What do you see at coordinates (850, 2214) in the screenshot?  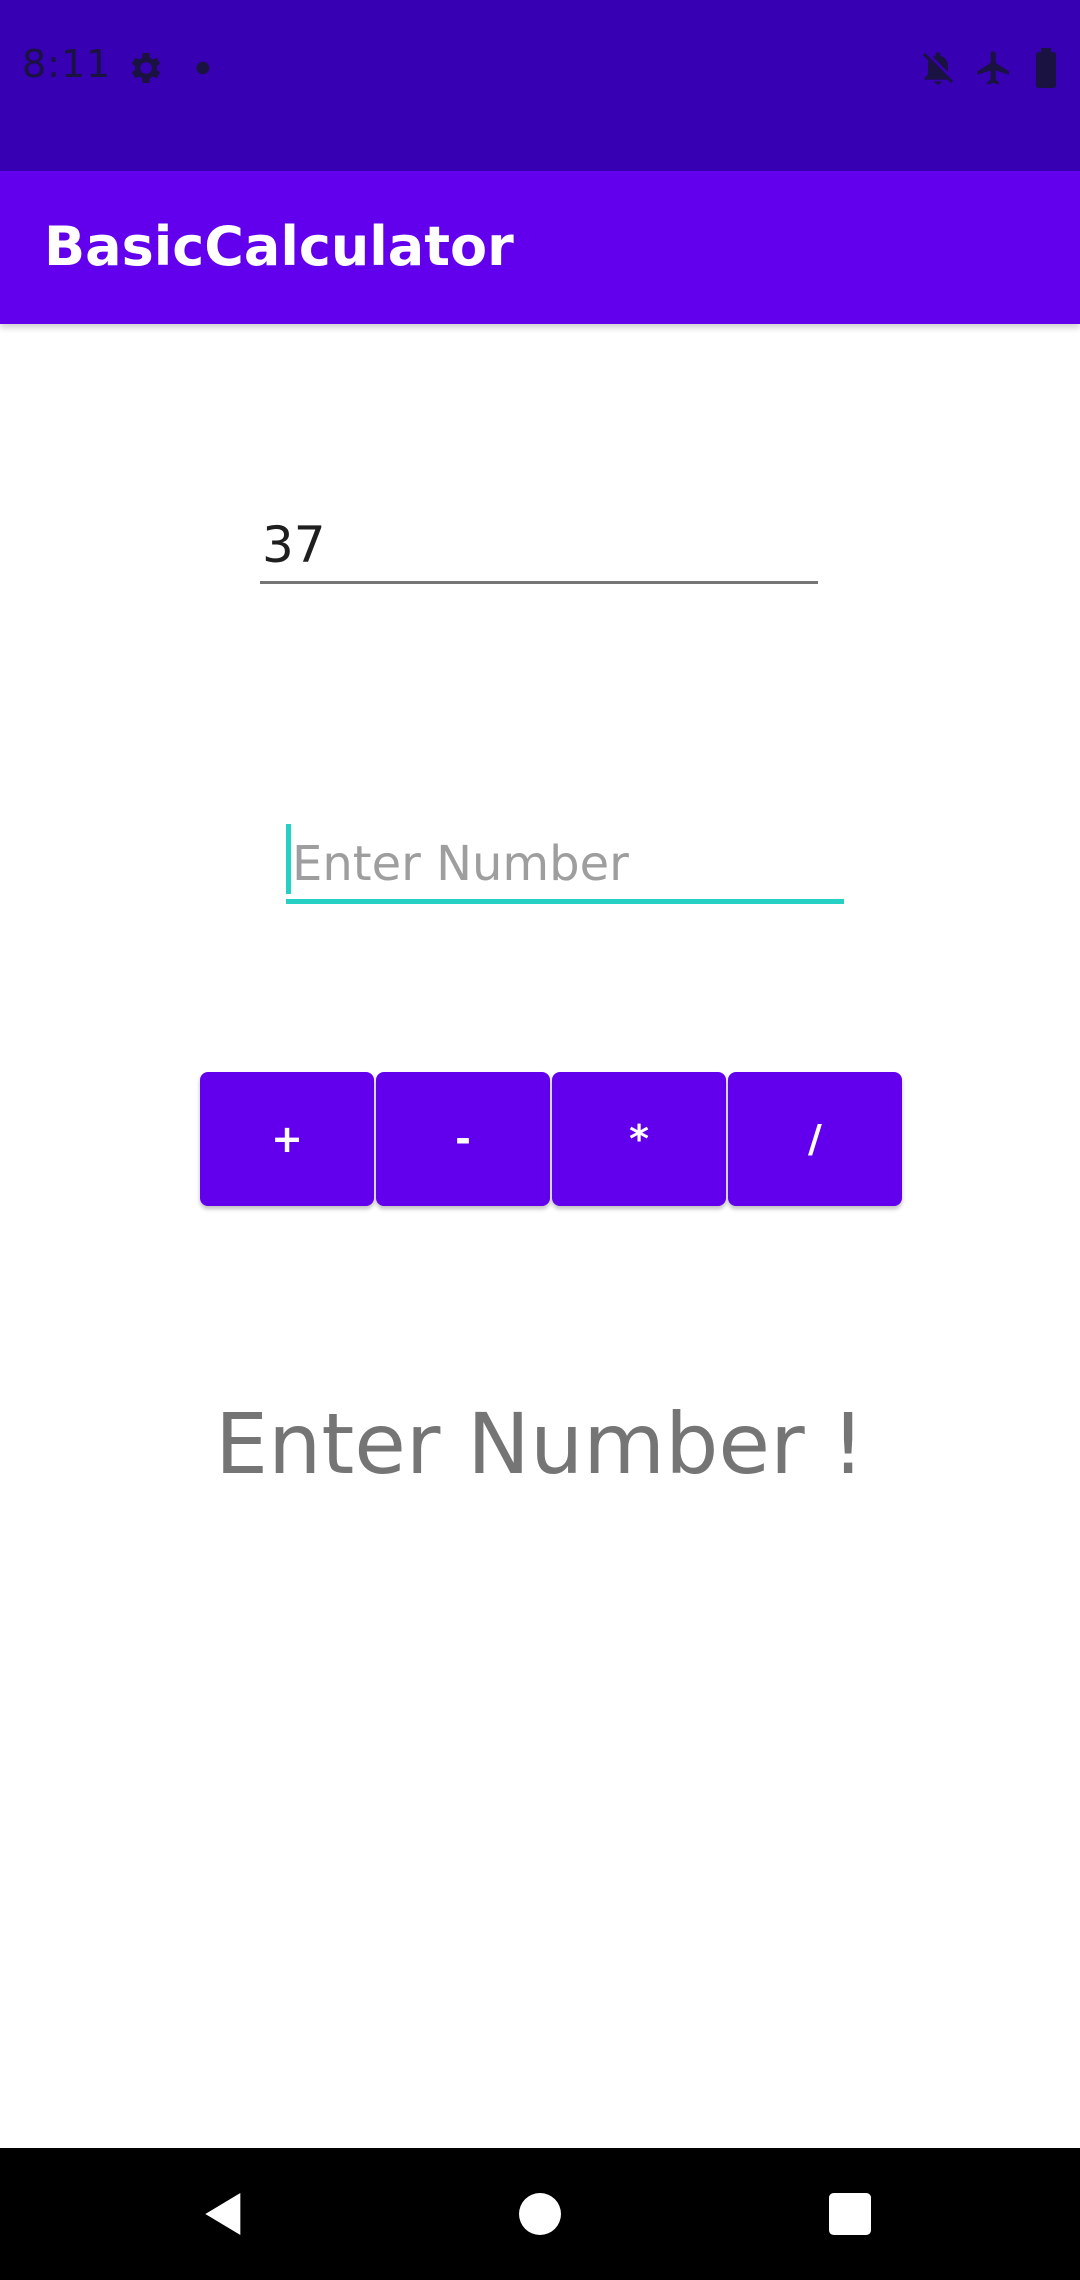 I see `recents-icon` at bounding box center [850, 2214].